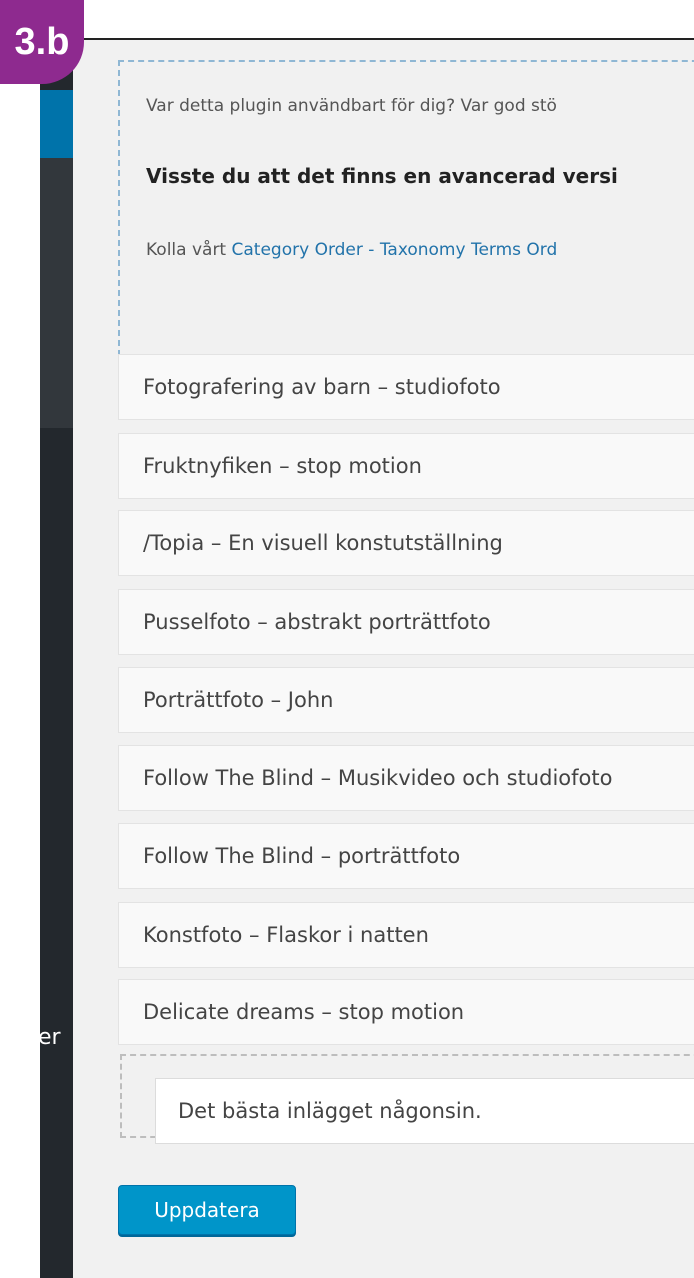 Image resolution: width=694 pixels, height=1278 pixels. Describe the element at coordinates (56, 124) in the screenshot. I see `sidebar-active-item` at that location.